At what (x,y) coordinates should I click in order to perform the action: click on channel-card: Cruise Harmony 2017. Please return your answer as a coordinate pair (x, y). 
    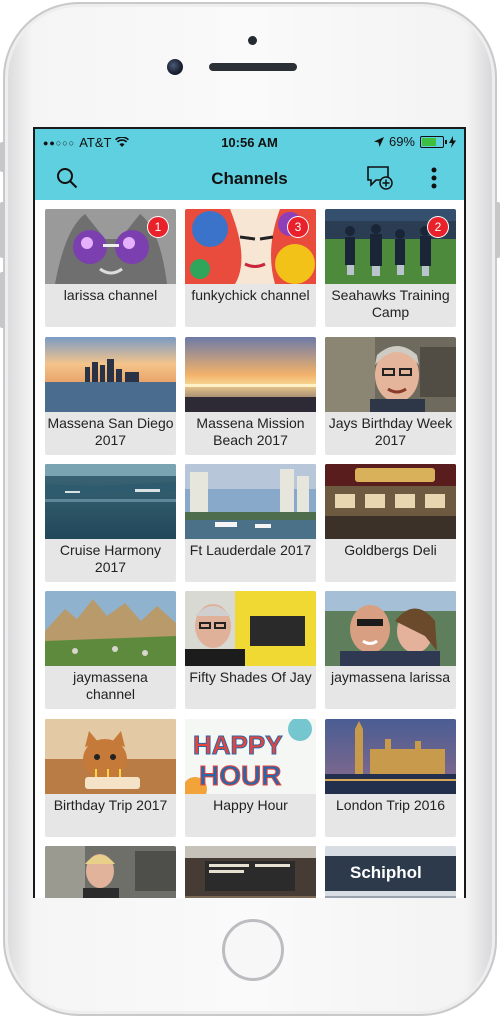
    Looking at the image, I should click on (110, 523).